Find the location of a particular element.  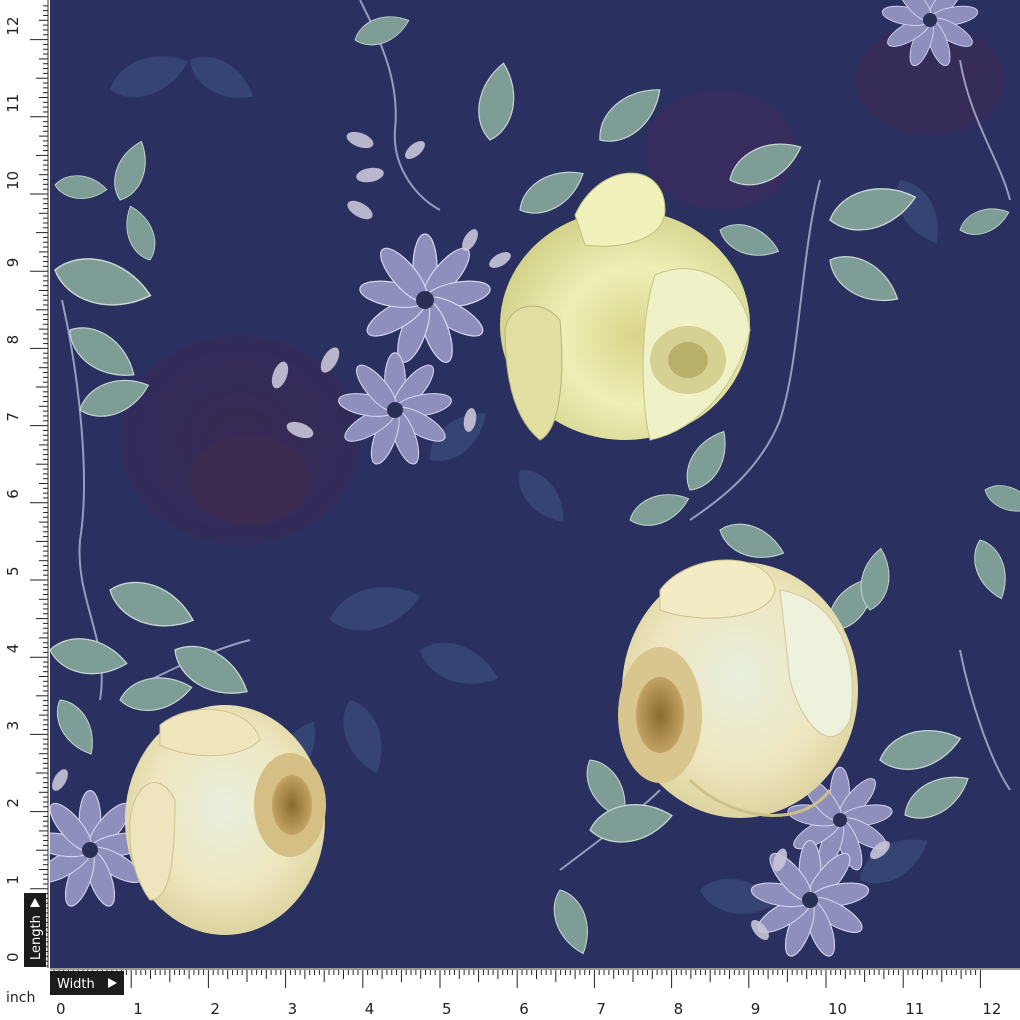

length-ruler-number: 7 is located at coordinates (13, 417).